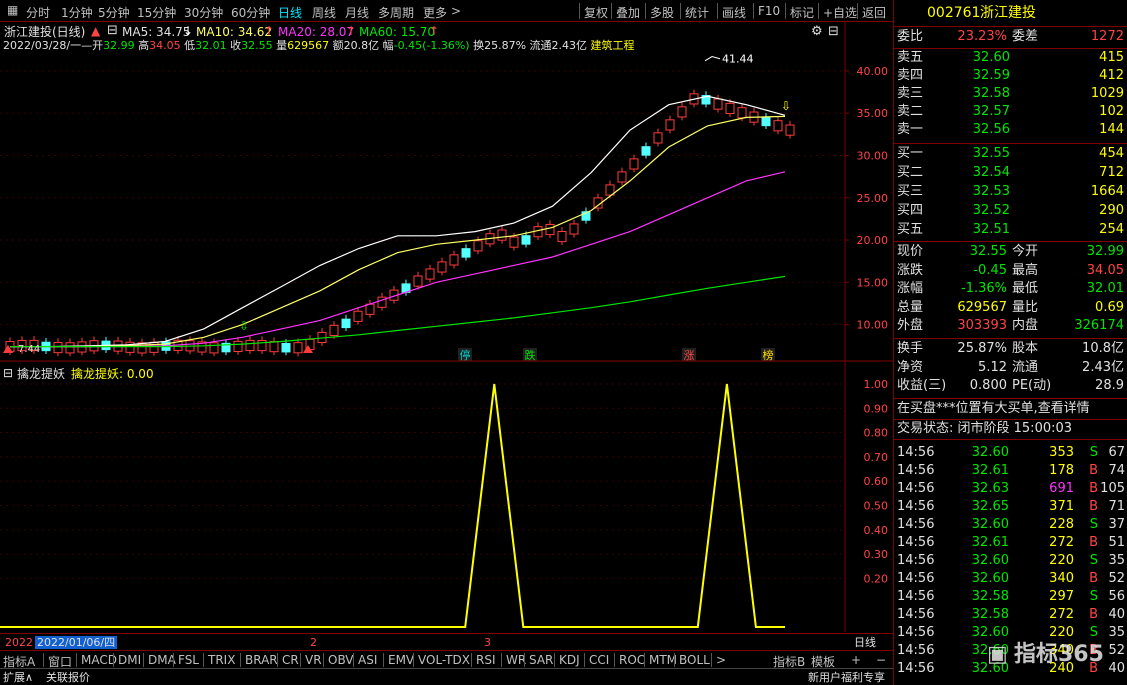  I want to click on period-tab-10: 更多, so click(435, 12).